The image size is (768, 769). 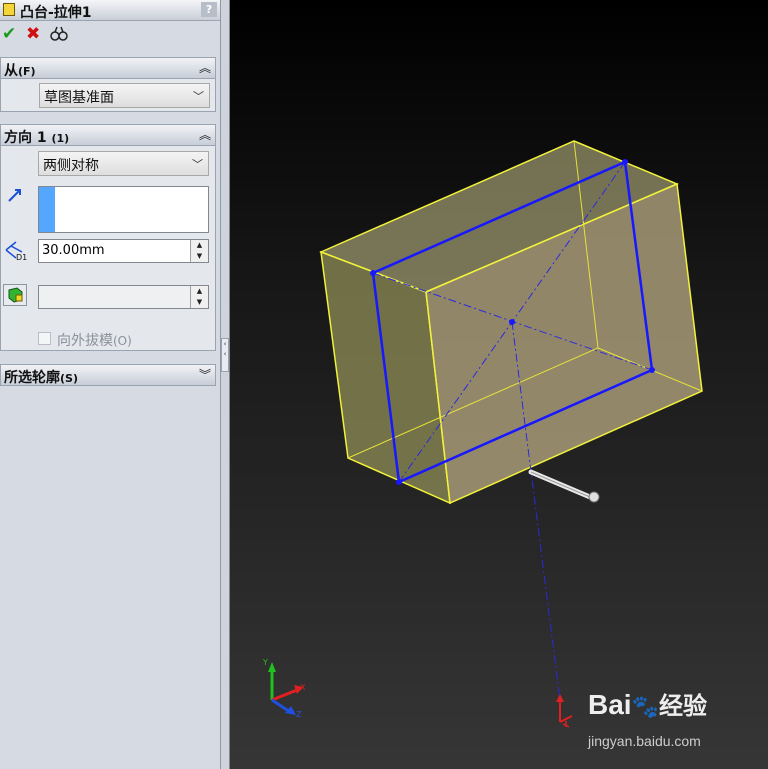 I want to click on svg-text: X, so click(x=303, y=687).